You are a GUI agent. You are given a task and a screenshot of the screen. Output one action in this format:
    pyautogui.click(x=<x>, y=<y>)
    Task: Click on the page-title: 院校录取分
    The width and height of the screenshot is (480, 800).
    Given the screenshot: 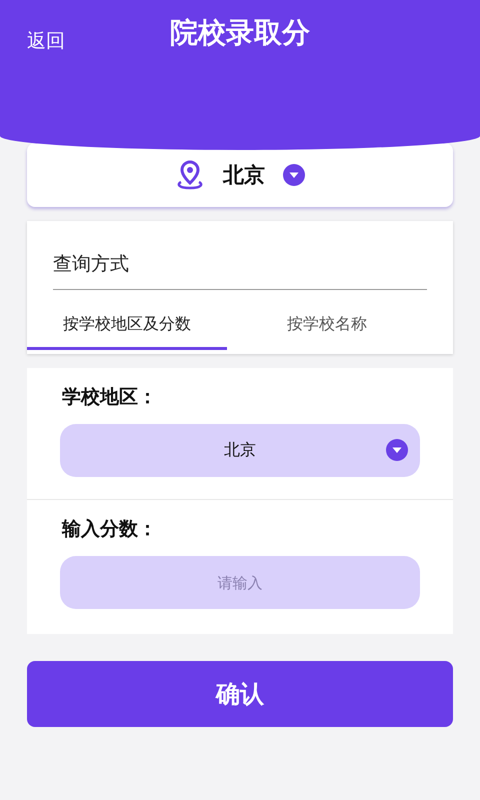 What is the action you would take?
    pyautogui.click(x=240, y=32)
    